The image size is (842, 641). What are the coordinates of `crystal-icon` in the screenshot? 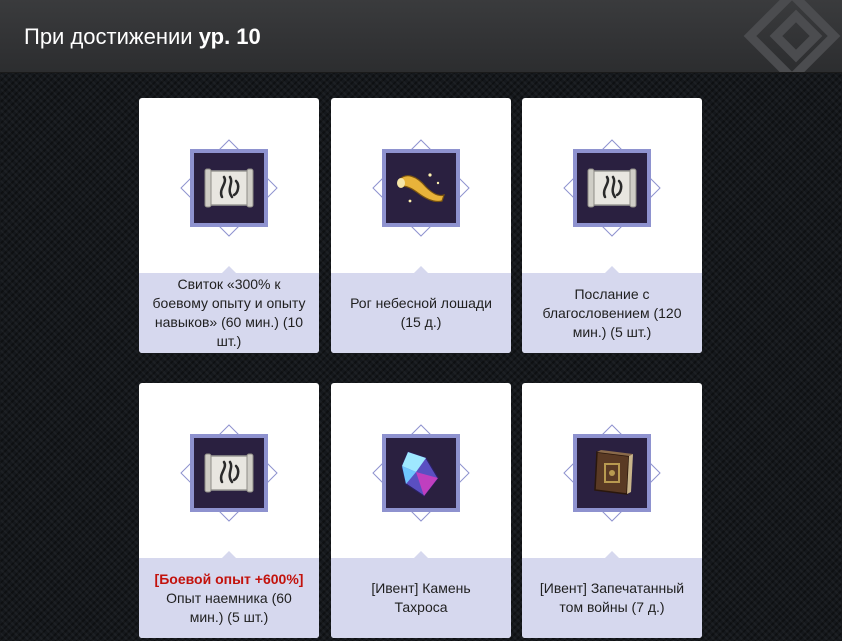 It's located at (421, 473).